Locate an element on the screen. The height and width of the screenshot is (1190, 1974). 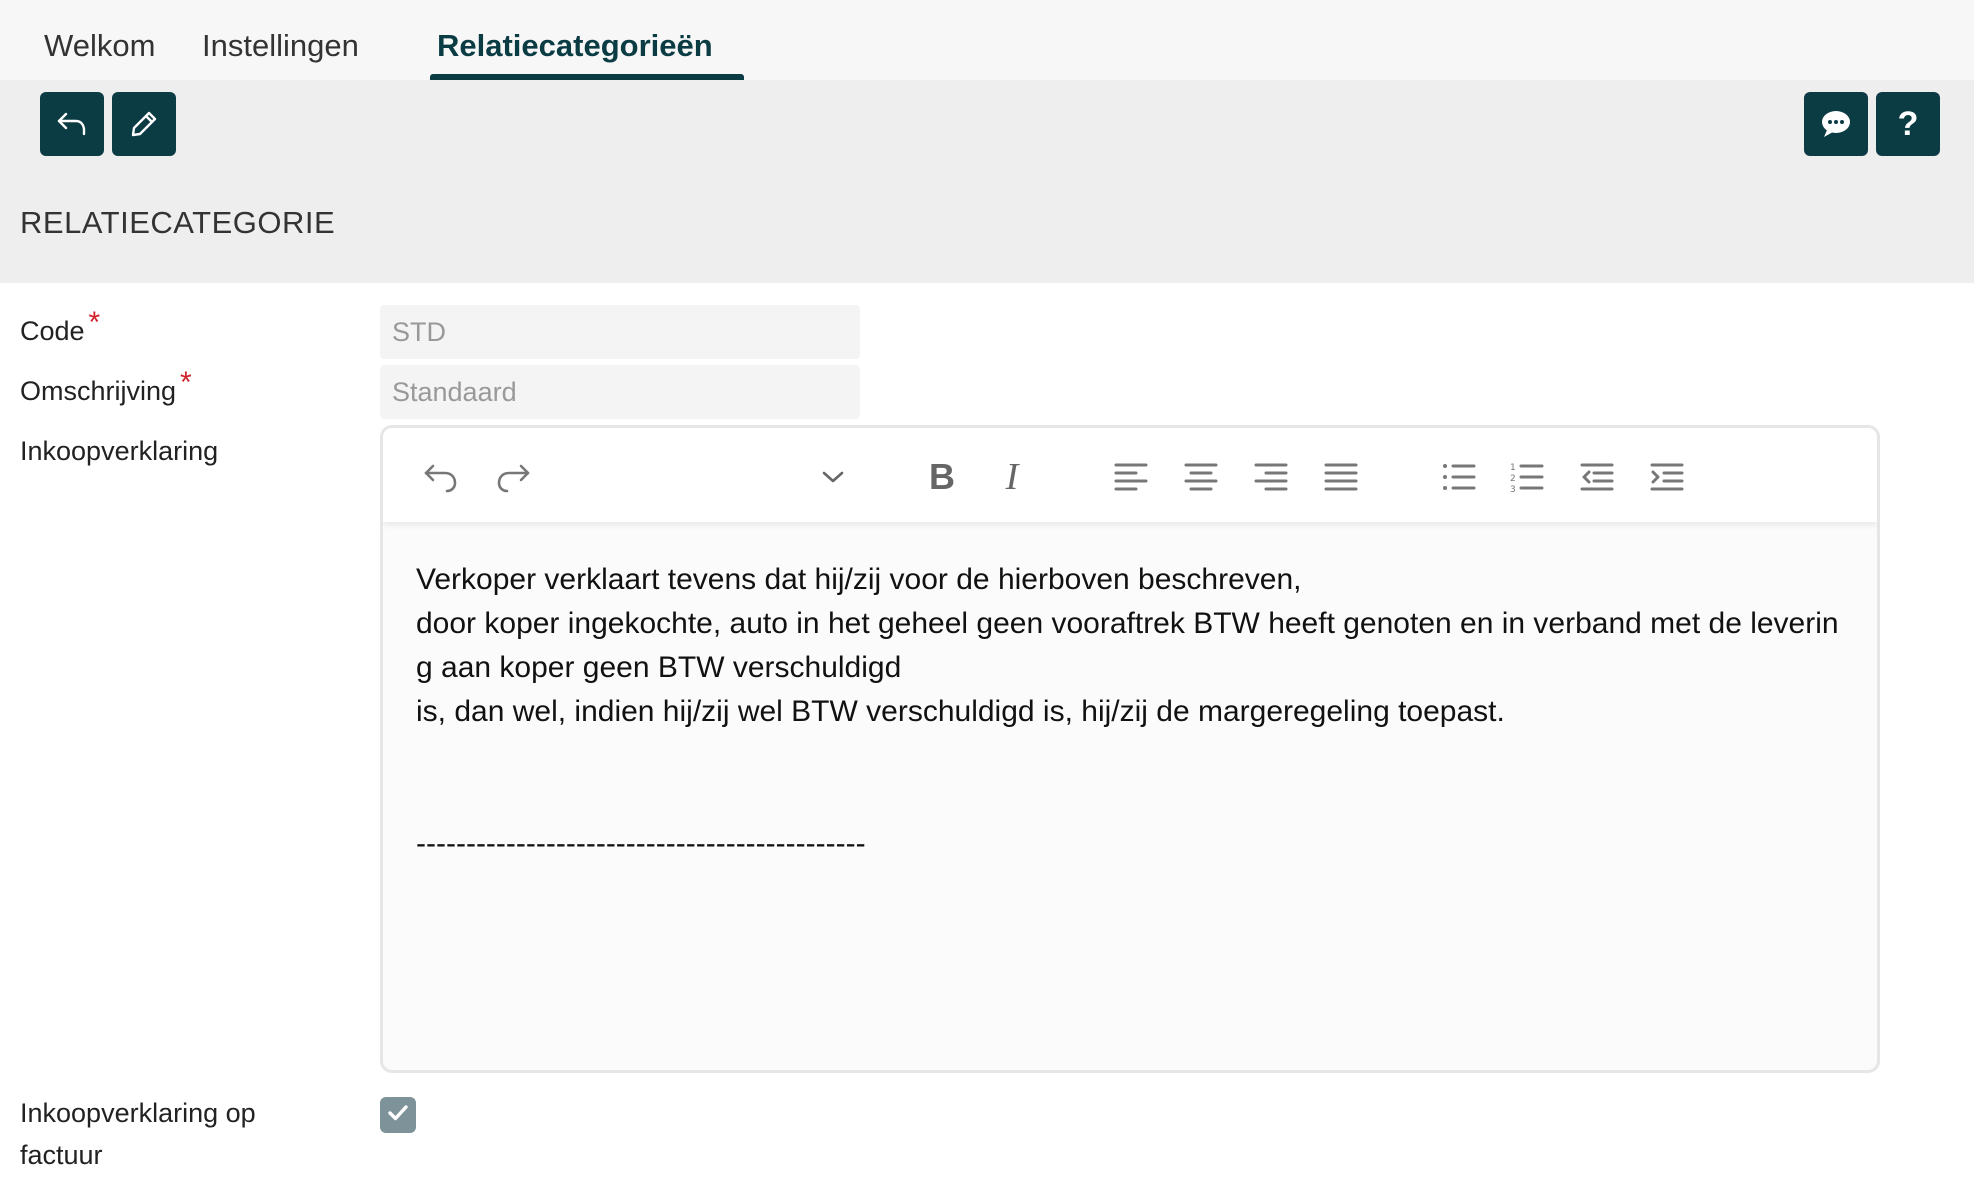
format-dropdown is located at coordinates (833, 477).